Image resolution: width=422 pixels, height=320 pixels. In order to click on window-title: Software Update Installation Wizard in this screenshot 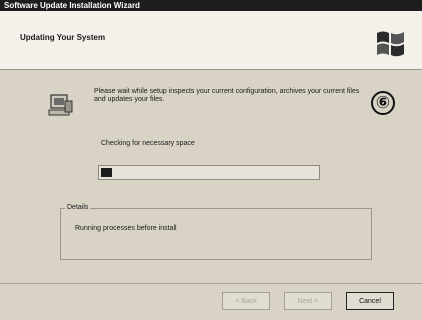, I will do `click(211, 5)`.